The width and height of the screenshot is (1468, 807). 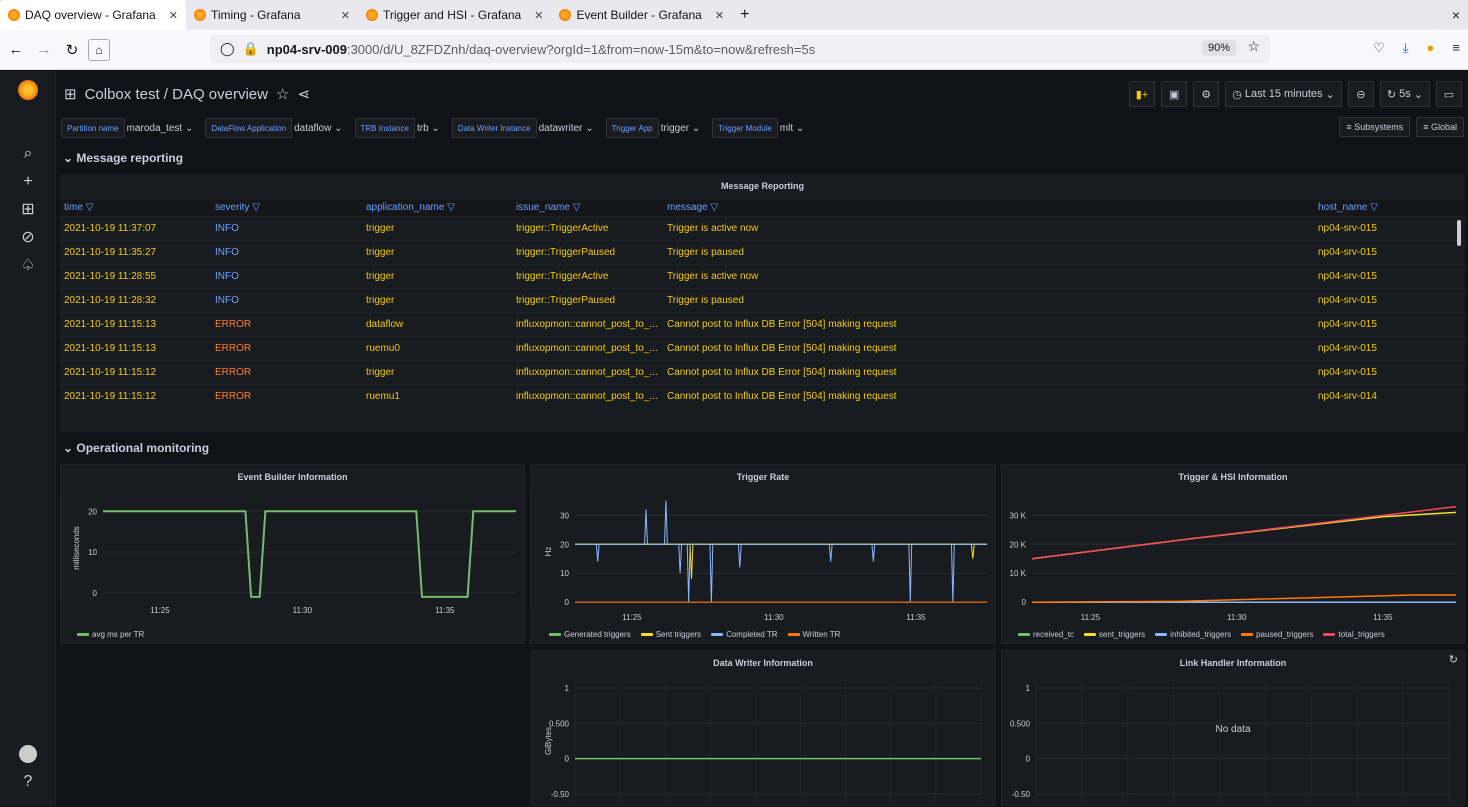 I want to click on legend-item: inhibited_triggers, so click(x=1193, y=634).